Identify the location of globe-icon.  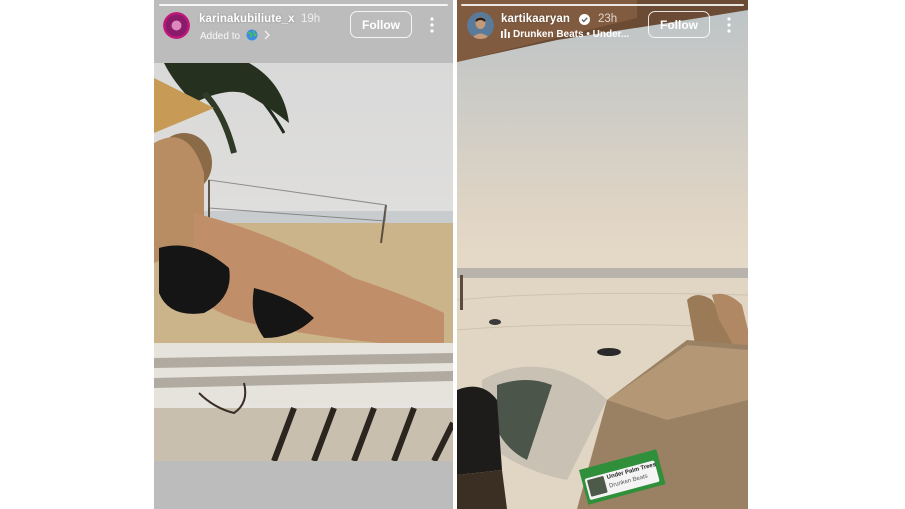
(252, 35).